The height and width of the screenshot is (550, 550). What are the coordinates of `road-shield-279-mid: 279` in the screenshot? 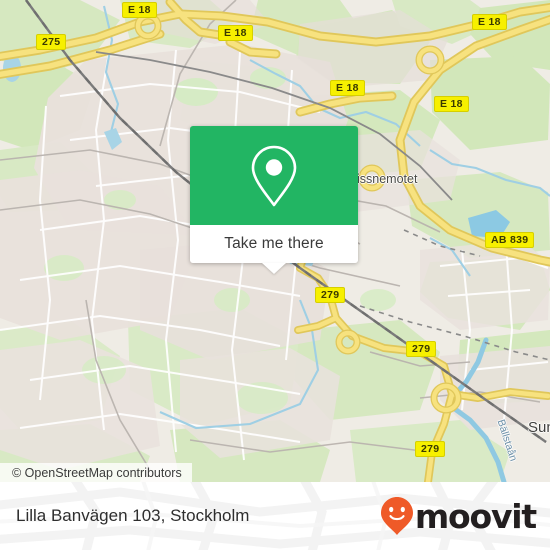 It's located at (421, 349).